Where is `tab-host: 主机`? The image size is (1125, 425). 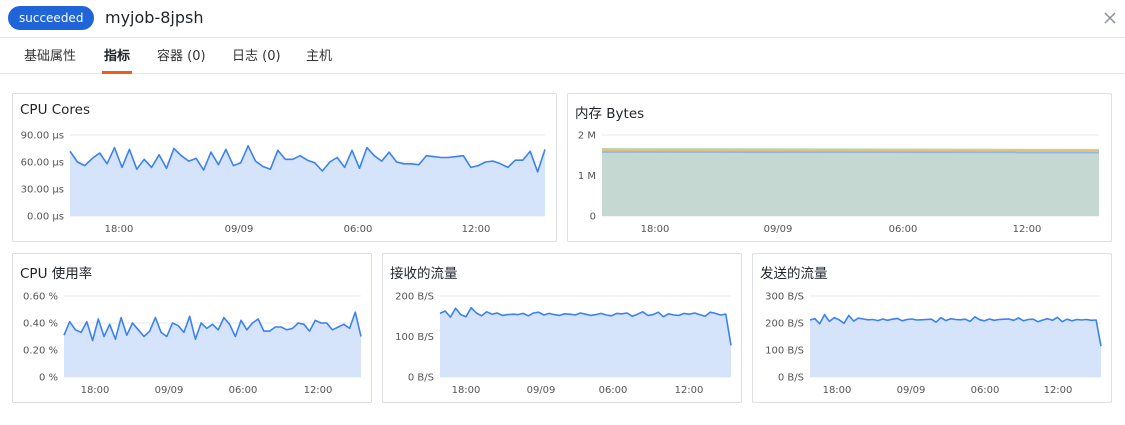
tab-host: 主机 is located at coordinates (319, 55).